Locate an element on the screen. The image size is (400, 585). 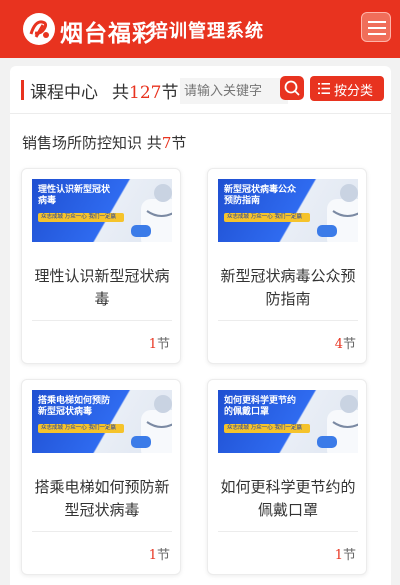
thumbnail-title: 如何更科学更节约的佩戴口罩 is located at coordinates (260, 406).